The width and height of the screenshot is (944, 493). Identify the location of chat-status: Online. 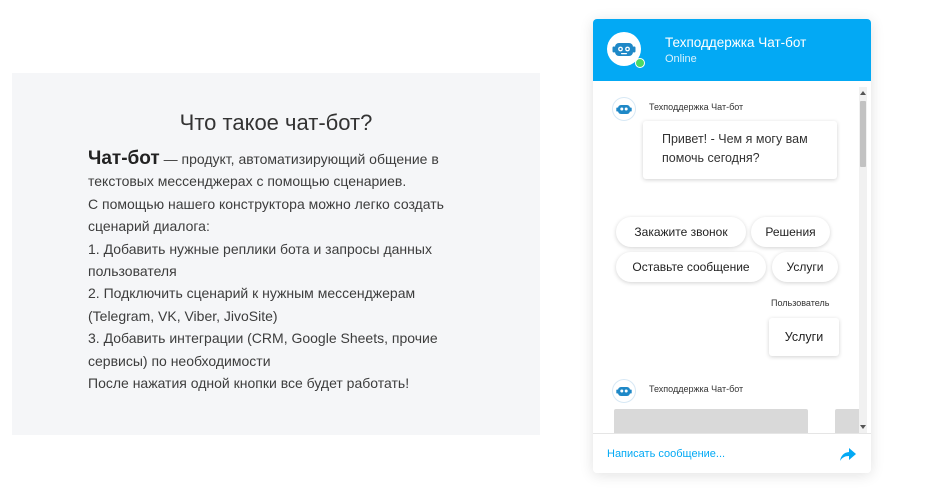
(681, 59).